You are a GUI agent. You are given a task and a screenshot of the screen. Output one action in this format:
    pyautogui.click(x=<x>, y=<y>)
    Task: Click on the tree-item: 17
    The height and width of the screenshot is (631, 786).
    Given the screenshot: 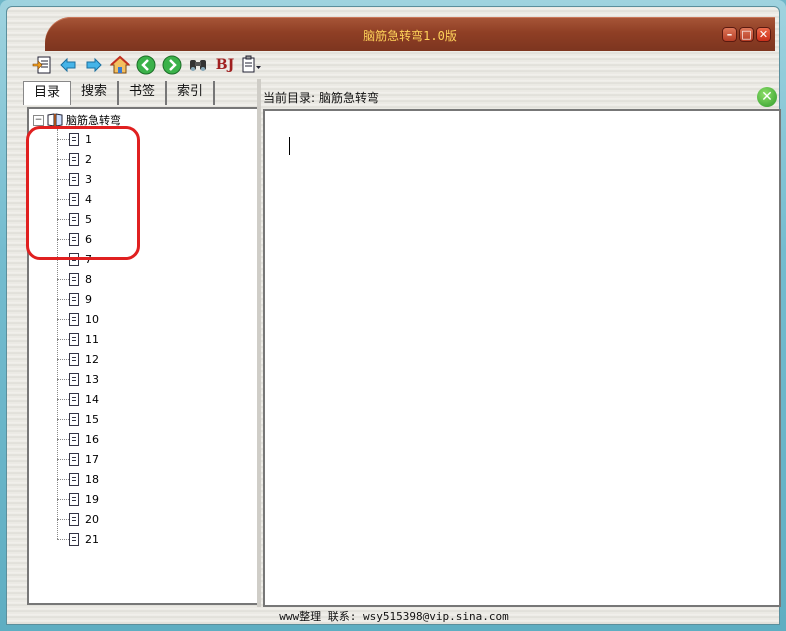 What is the action you would take?
    pyautogui.click(x=78, y=459)
    